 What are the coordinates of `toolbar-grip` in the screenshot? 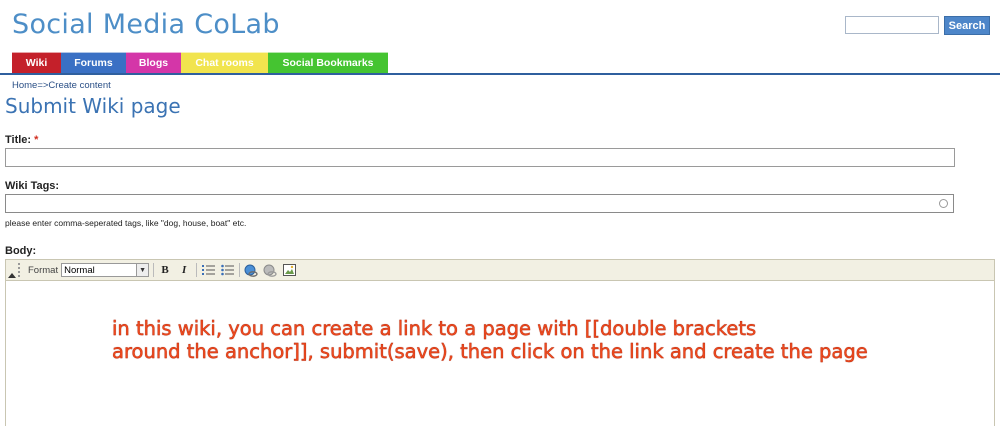 It's located at (20, 270).